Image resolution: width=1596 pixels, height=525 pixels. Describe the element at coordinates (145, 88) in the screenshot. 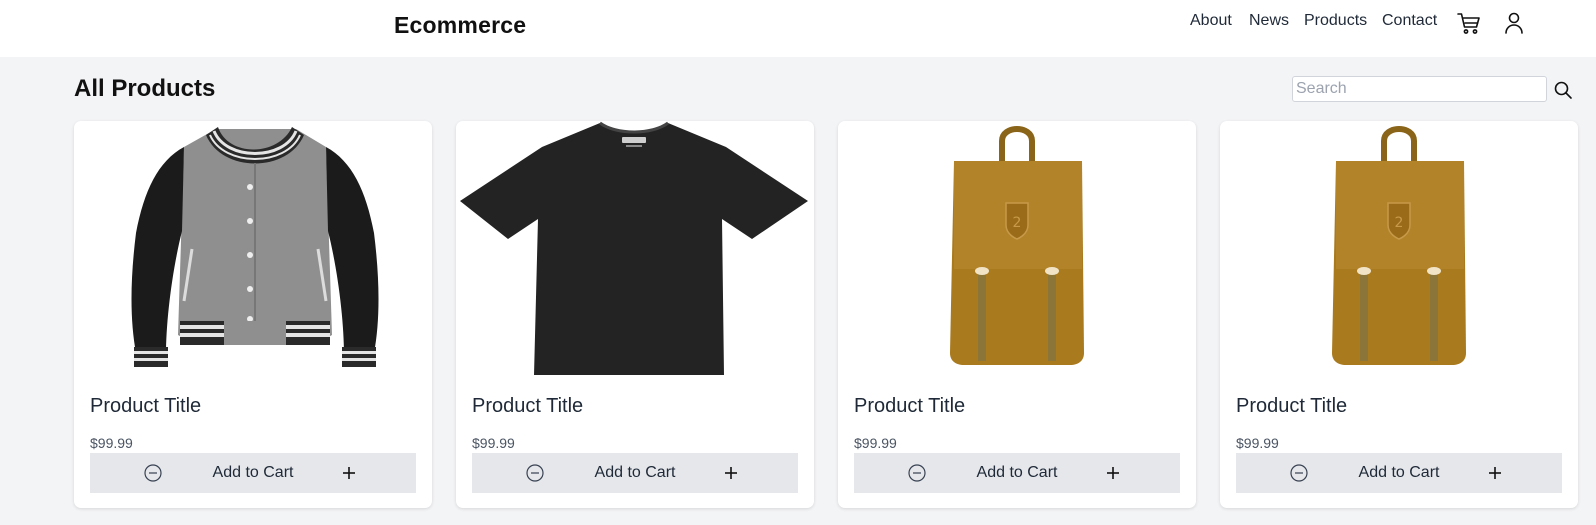

I see `page-title: All Products` at that location.